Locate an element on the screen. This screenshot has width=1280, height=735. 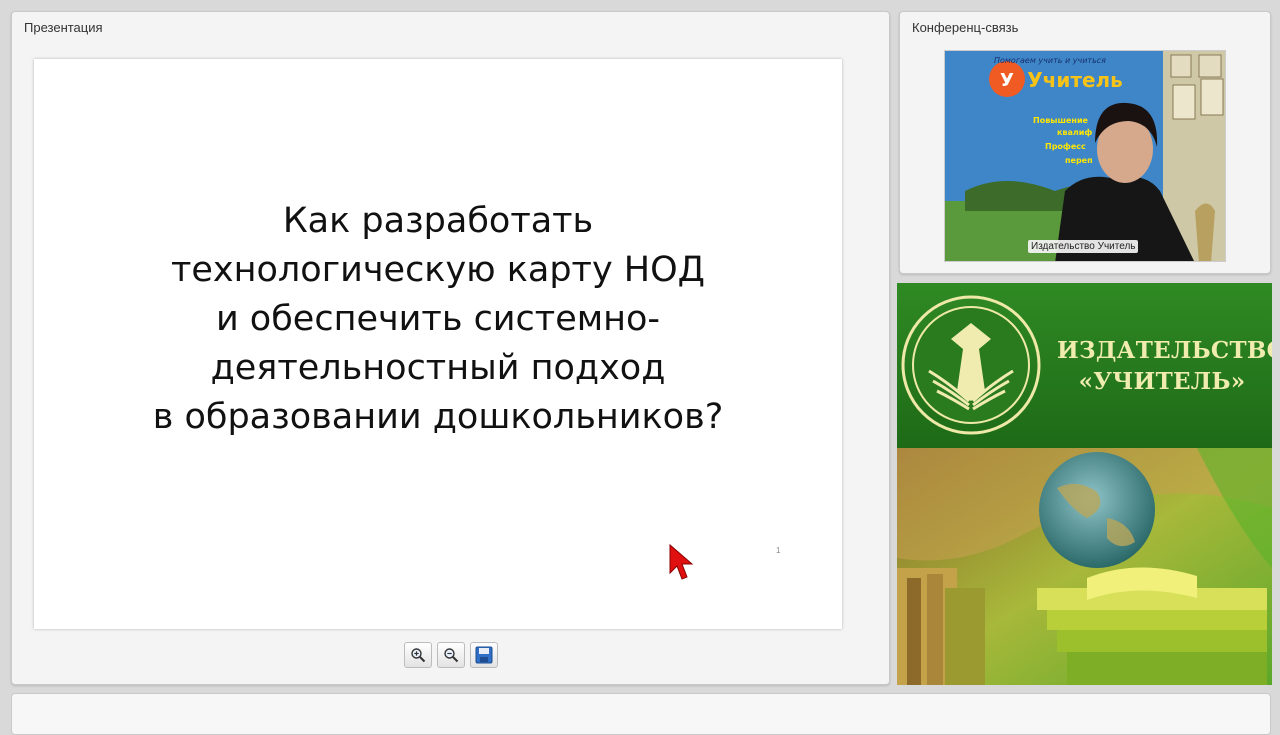
slide-line: Как разработать is located at coordinates (438, 221).